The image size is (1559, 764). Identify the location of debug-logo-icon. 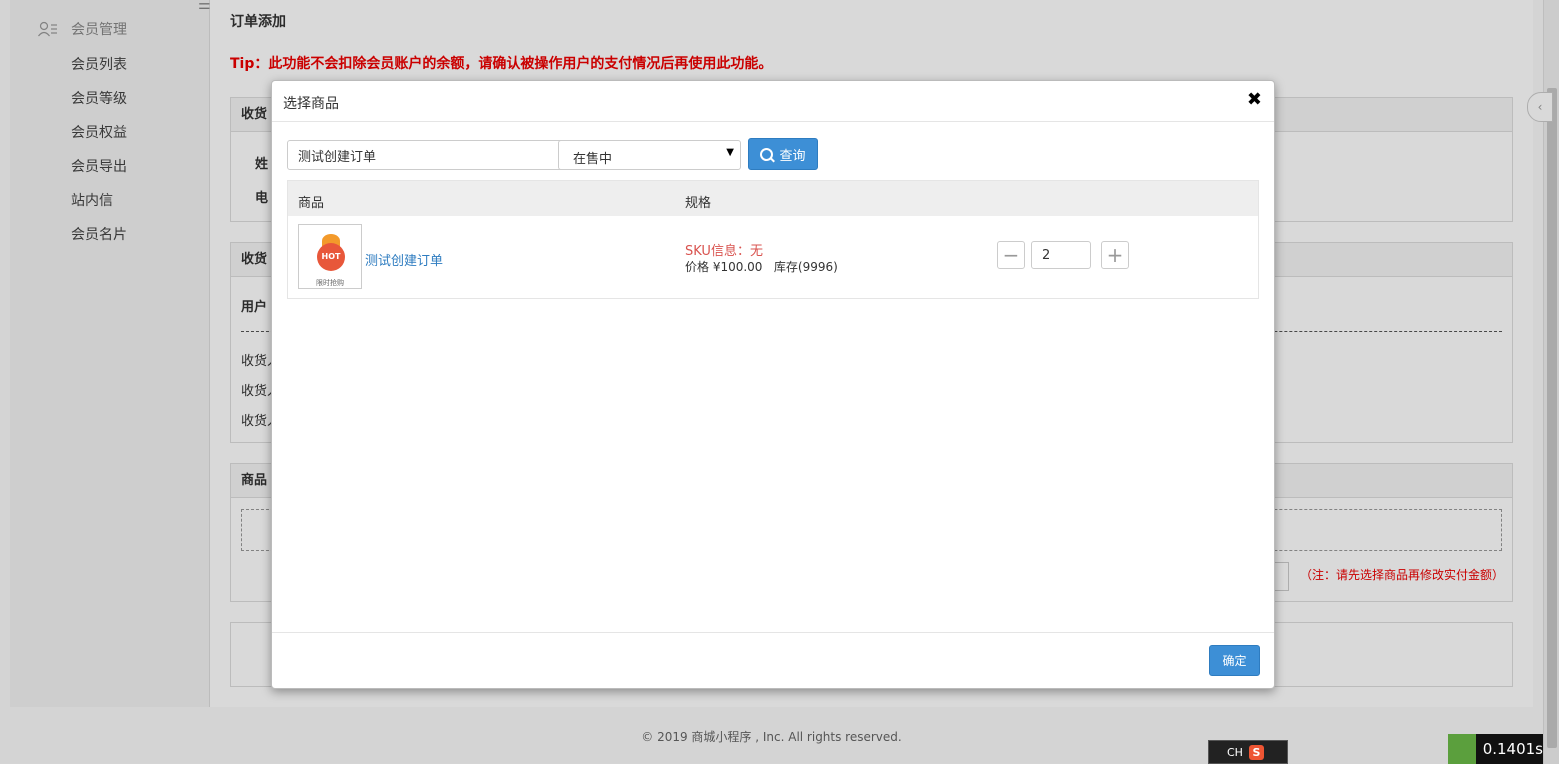
(1462, 749).